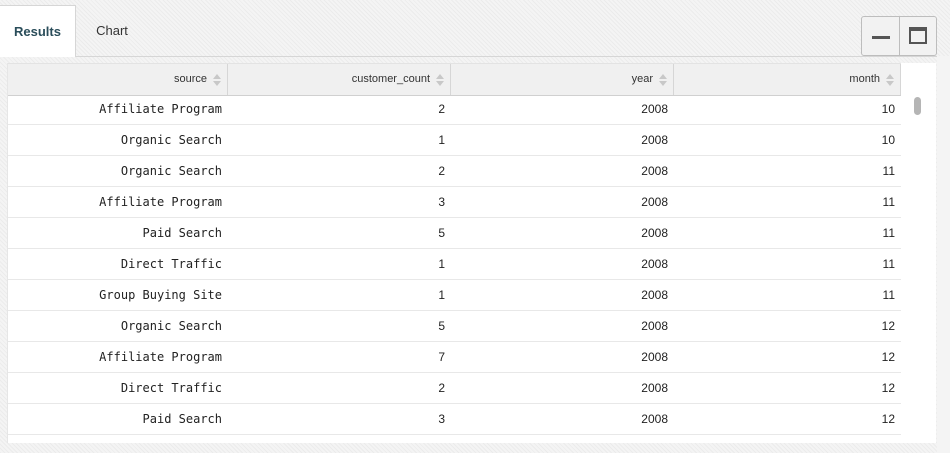 Image resolution: width=950 pixels, height=453 pixels. I want to click on table-row: Group Buying Site 1 2008 11, so click(454, 295).